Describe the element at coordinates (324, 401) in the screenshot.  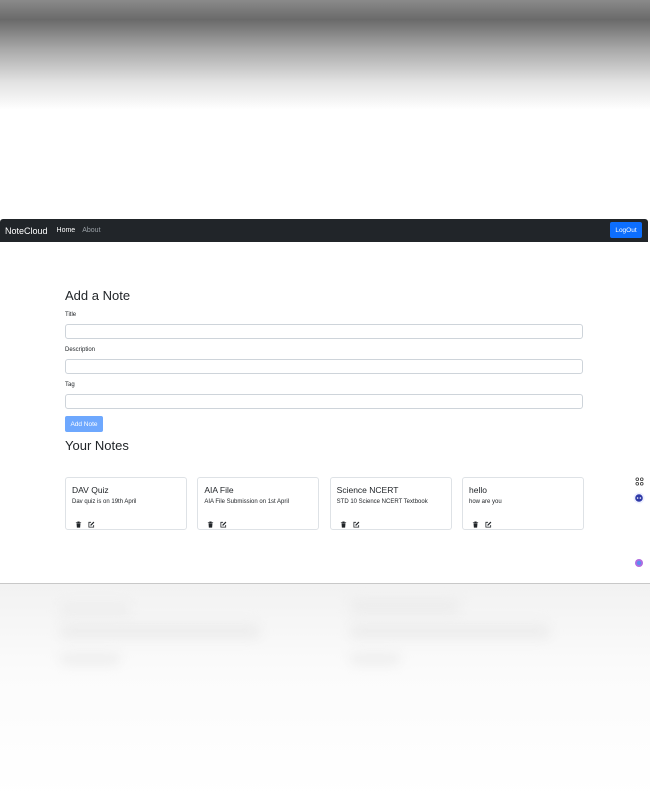
I see `tag-input` at that location.